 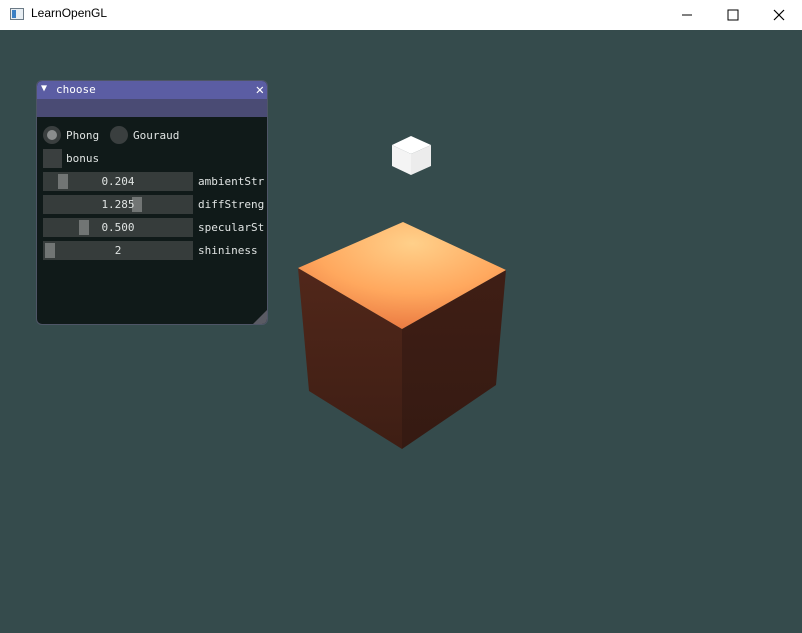 I want to click on shininess-slider: 2, so click(x=118, y=250).